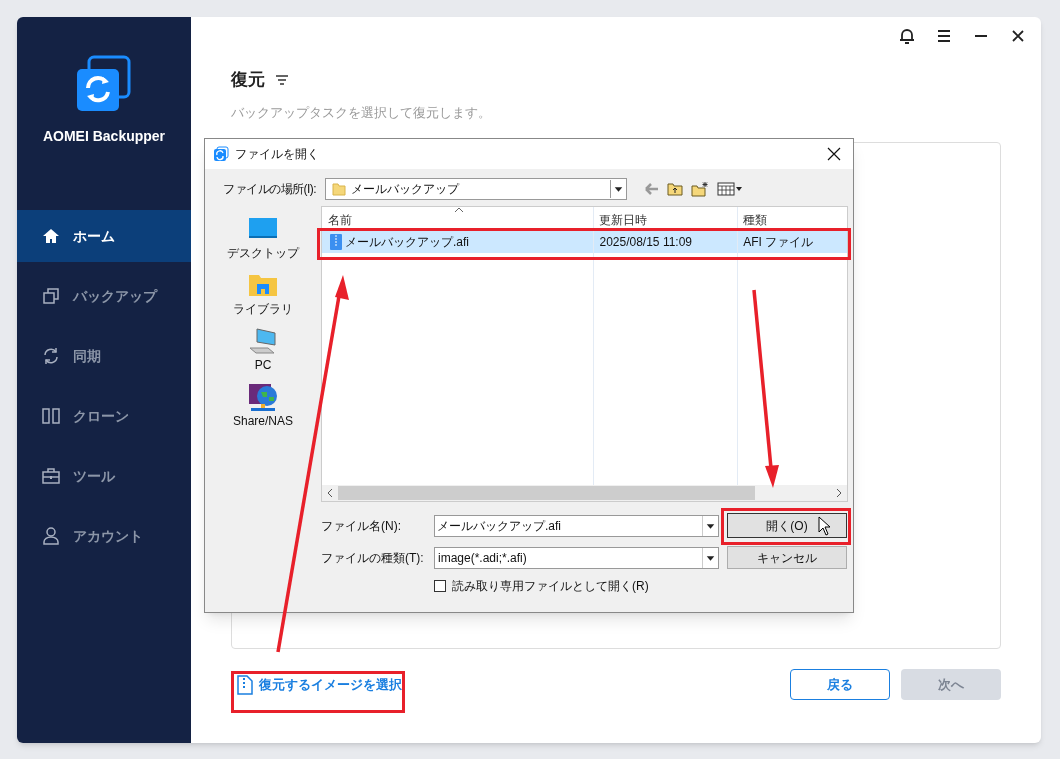 The height and width of the screenshot is (759, 1060). I want to click on filename-field: メールバックアップ.afi, so click(576, 525).